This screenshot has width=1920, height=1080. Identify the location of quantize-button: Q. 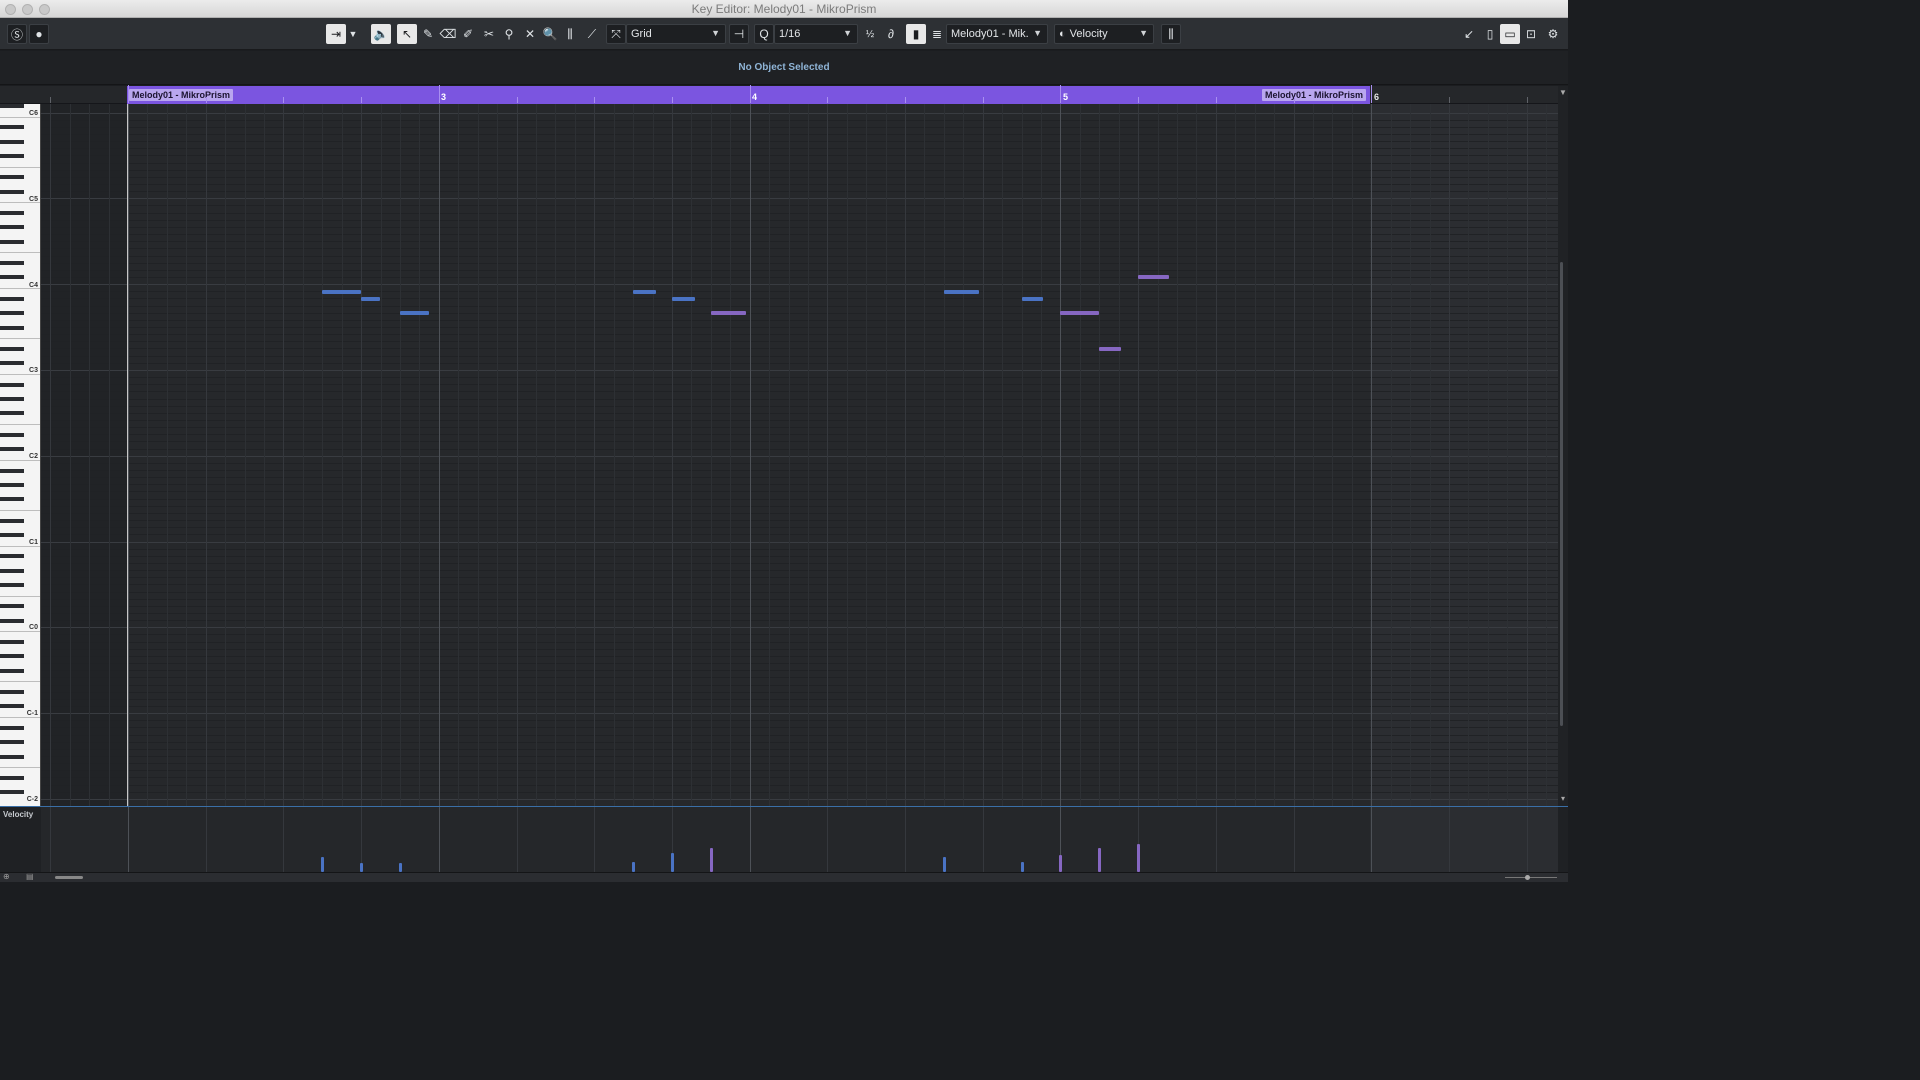
(764, 34).